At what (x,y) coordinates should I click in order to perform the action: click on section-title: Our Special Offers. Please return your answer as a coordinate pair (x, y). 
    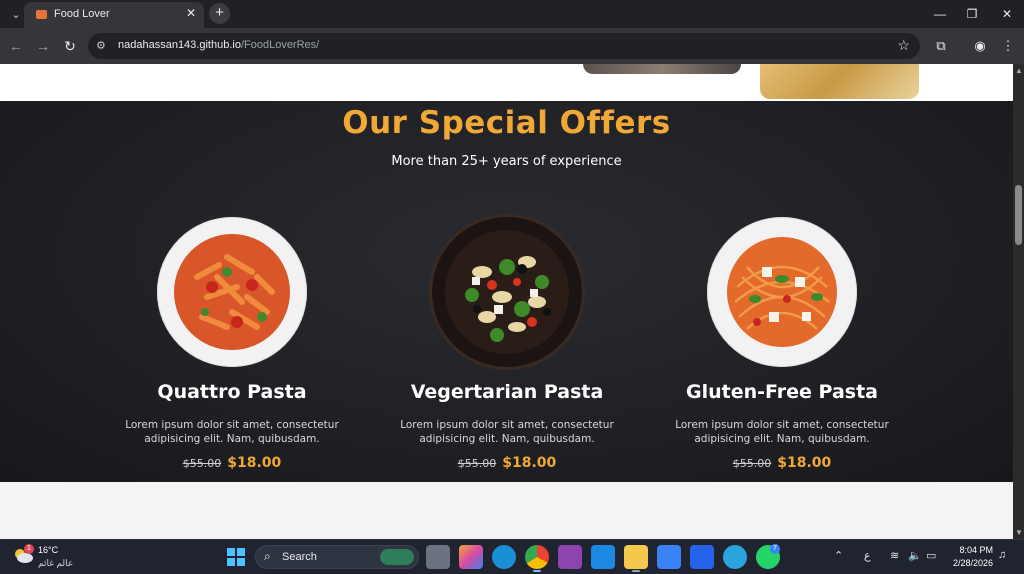
    Looking at the image, I should click on (506, 123).